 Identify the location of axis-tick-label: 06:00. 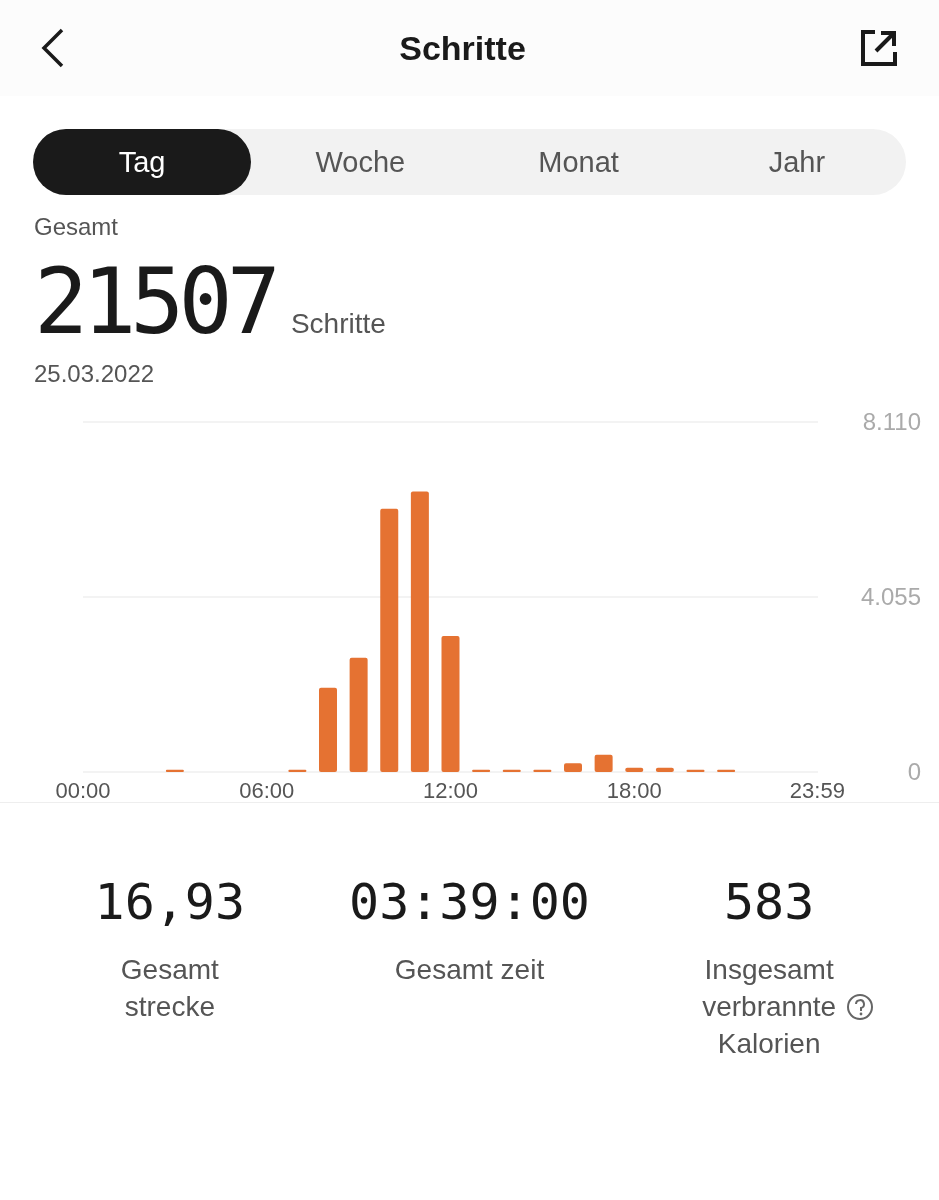
(267, 790).